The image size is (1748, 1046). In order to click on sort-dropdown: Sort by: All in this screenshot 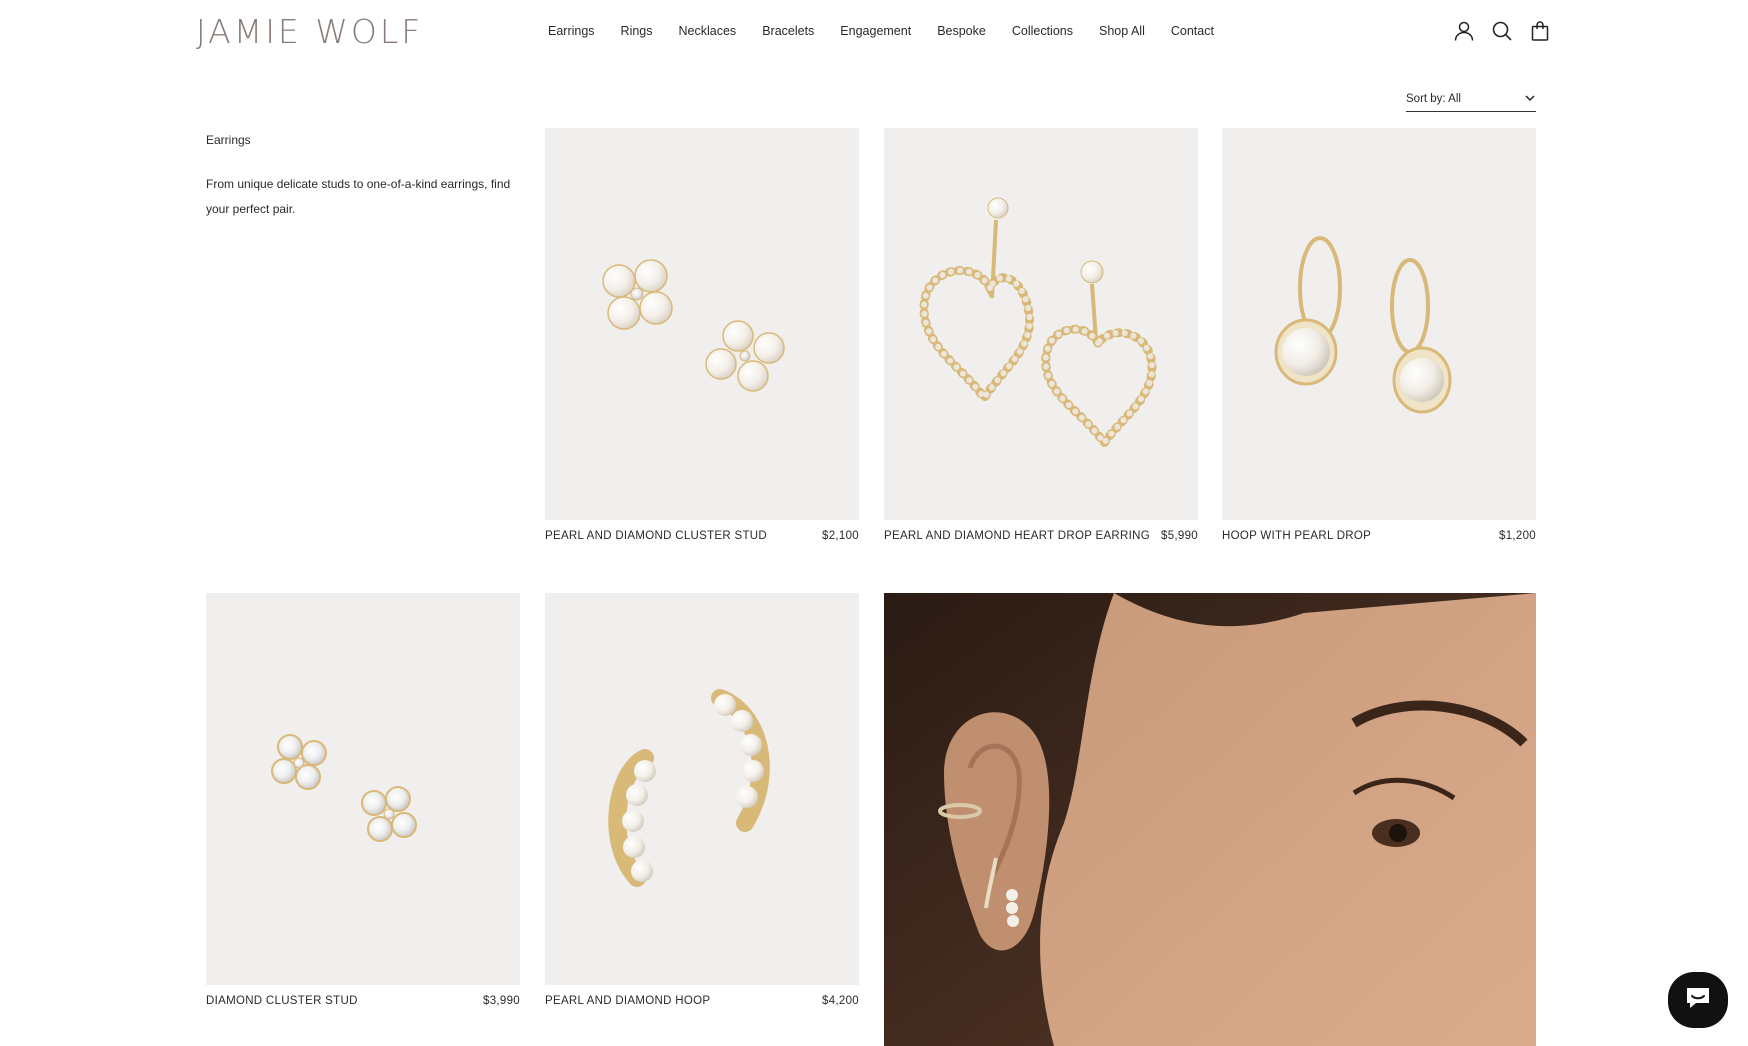, I will do `click(1471, 100)`.